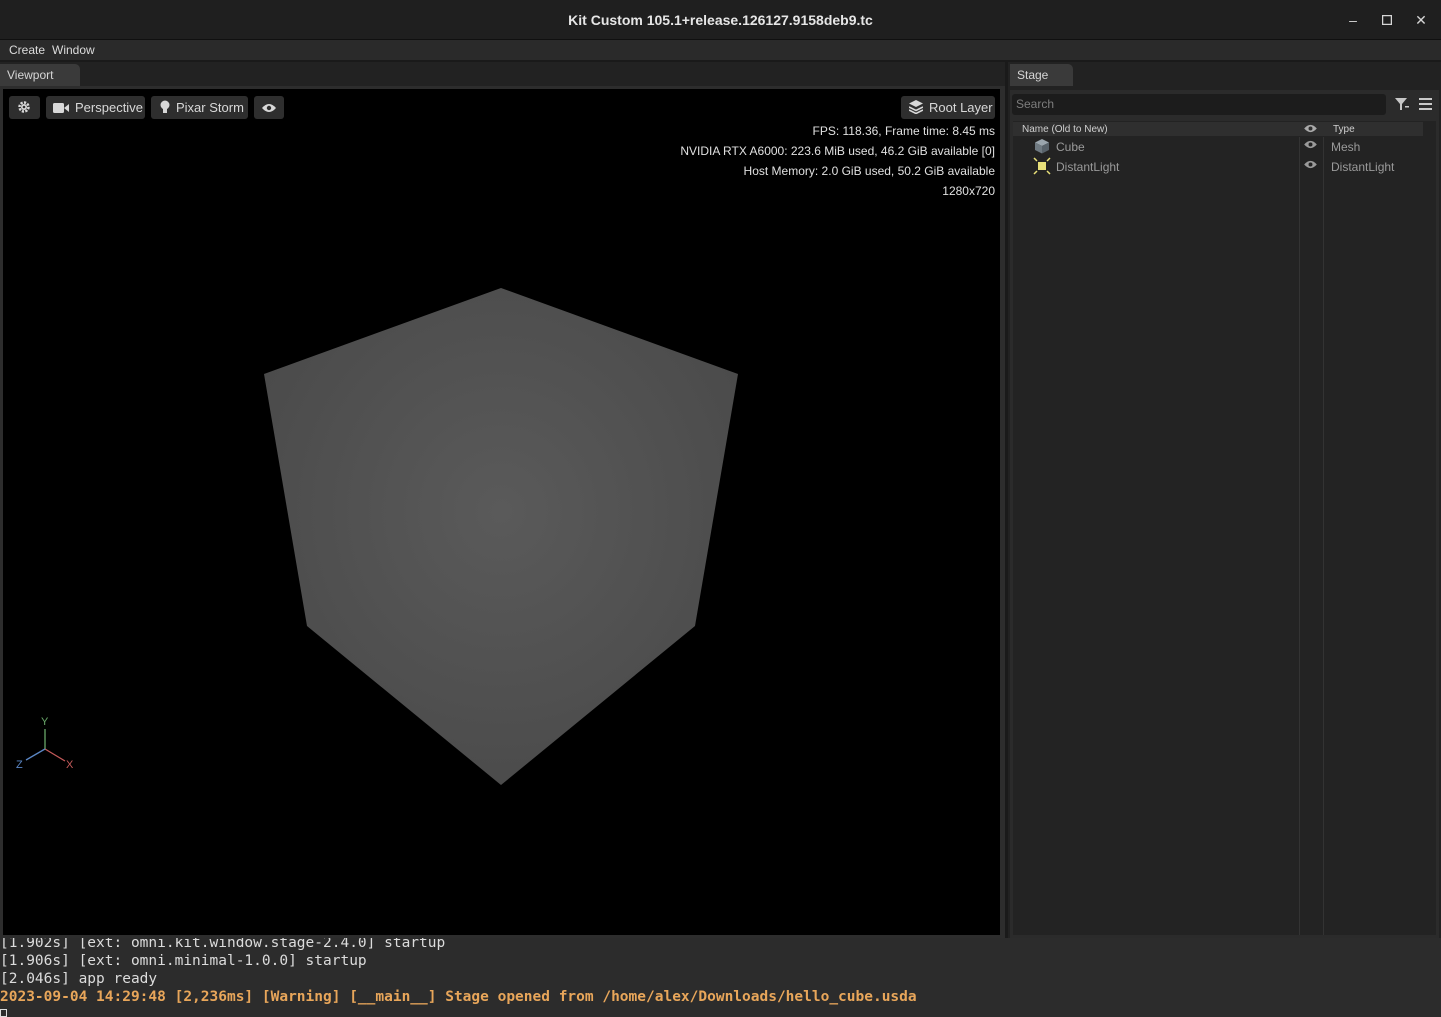  What do you see at coordinates (1387, 20) in the screenshot?
I see `maximize-icon` at bounding box center [1387, 20].